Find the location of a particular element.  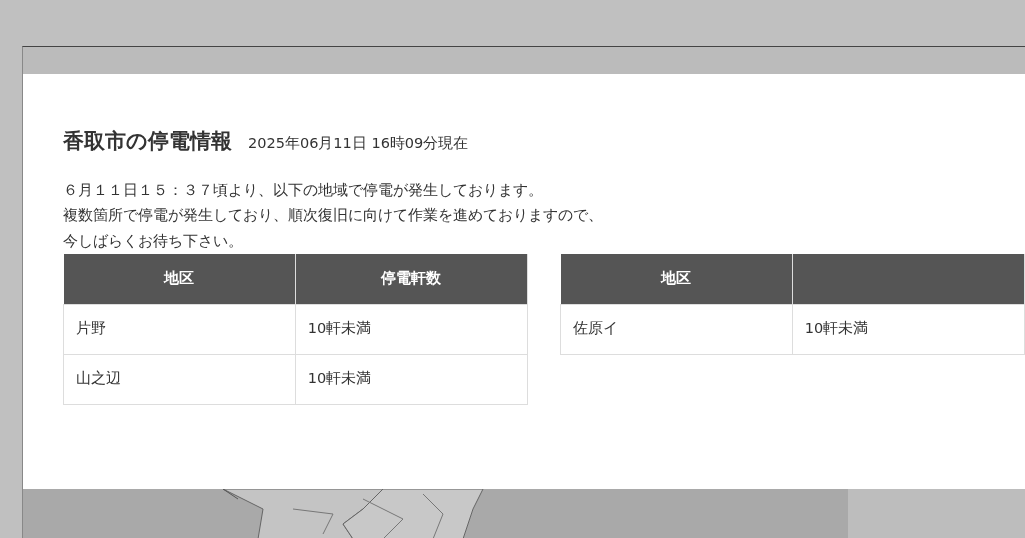

column-header: 停電軒数 is located at coordinates (411, 279).